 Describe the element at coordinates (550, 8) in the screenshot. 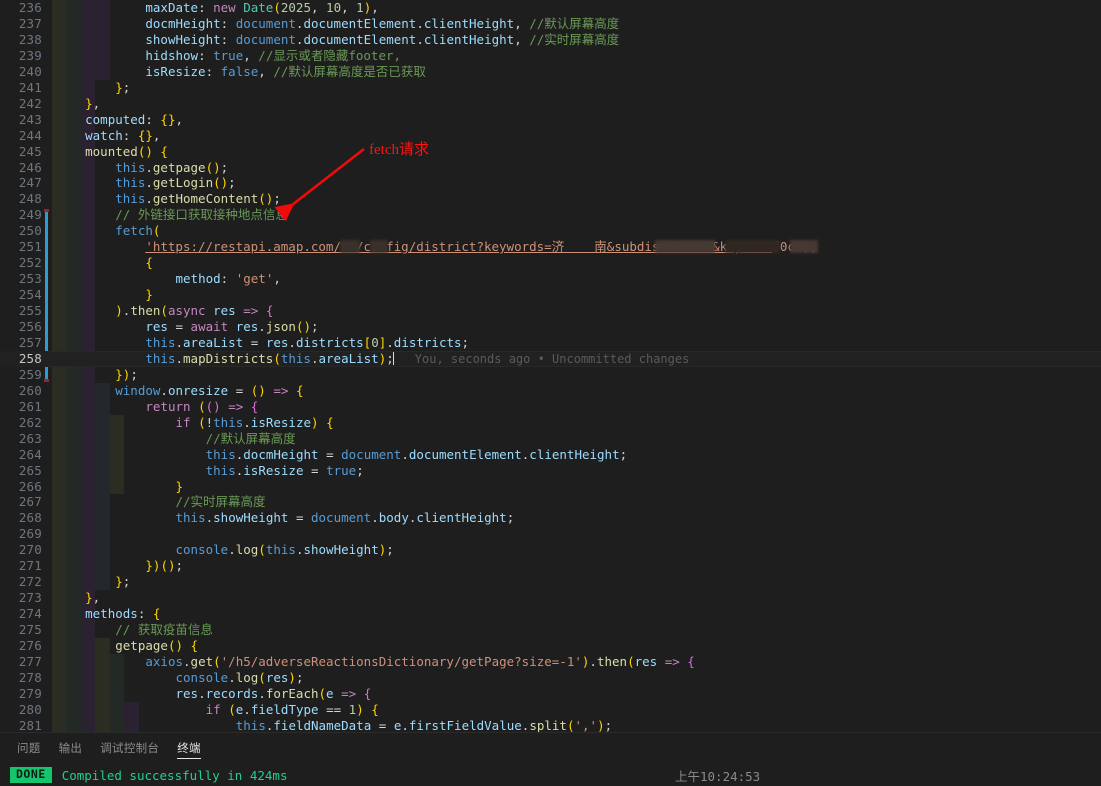

I see `code-line: 236 maxDate: new Date(2025, 10, 1),` at that location.